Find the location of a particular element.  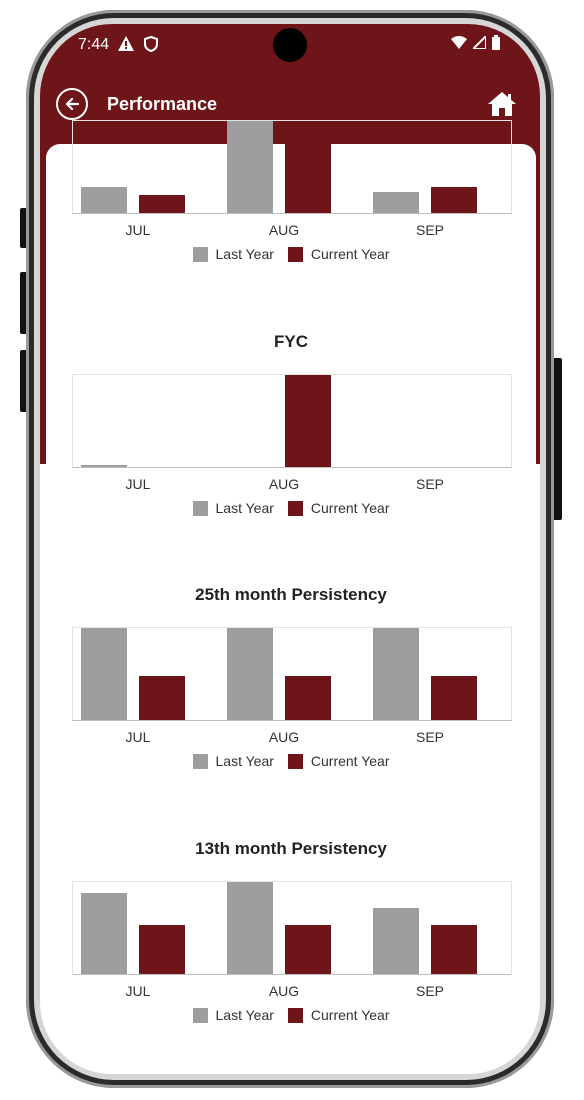

chart-title: 25th month Persistency is located at coordinates (291, 594).